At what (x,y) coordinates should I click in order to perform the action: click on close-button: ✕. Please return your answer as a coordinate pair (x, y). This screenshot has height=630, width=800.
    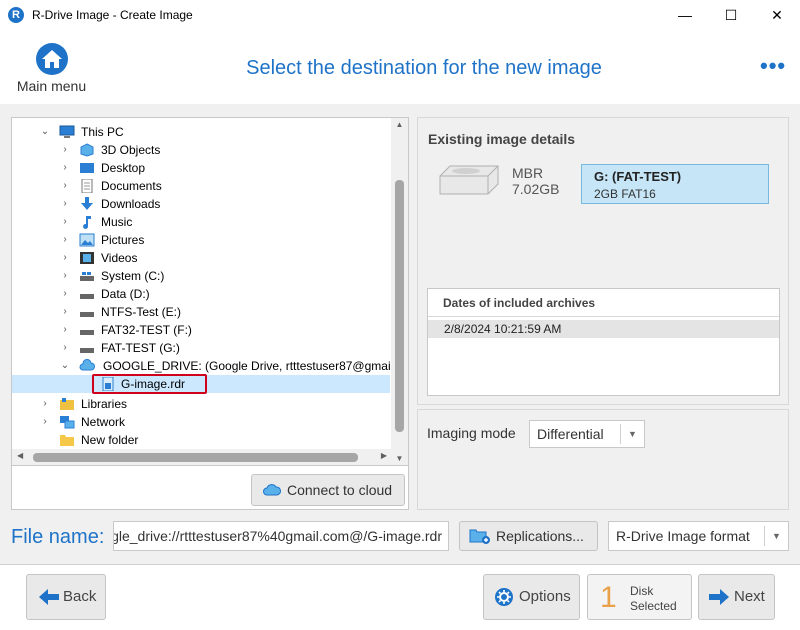
    Looking at the image, I should click on (777, 15).